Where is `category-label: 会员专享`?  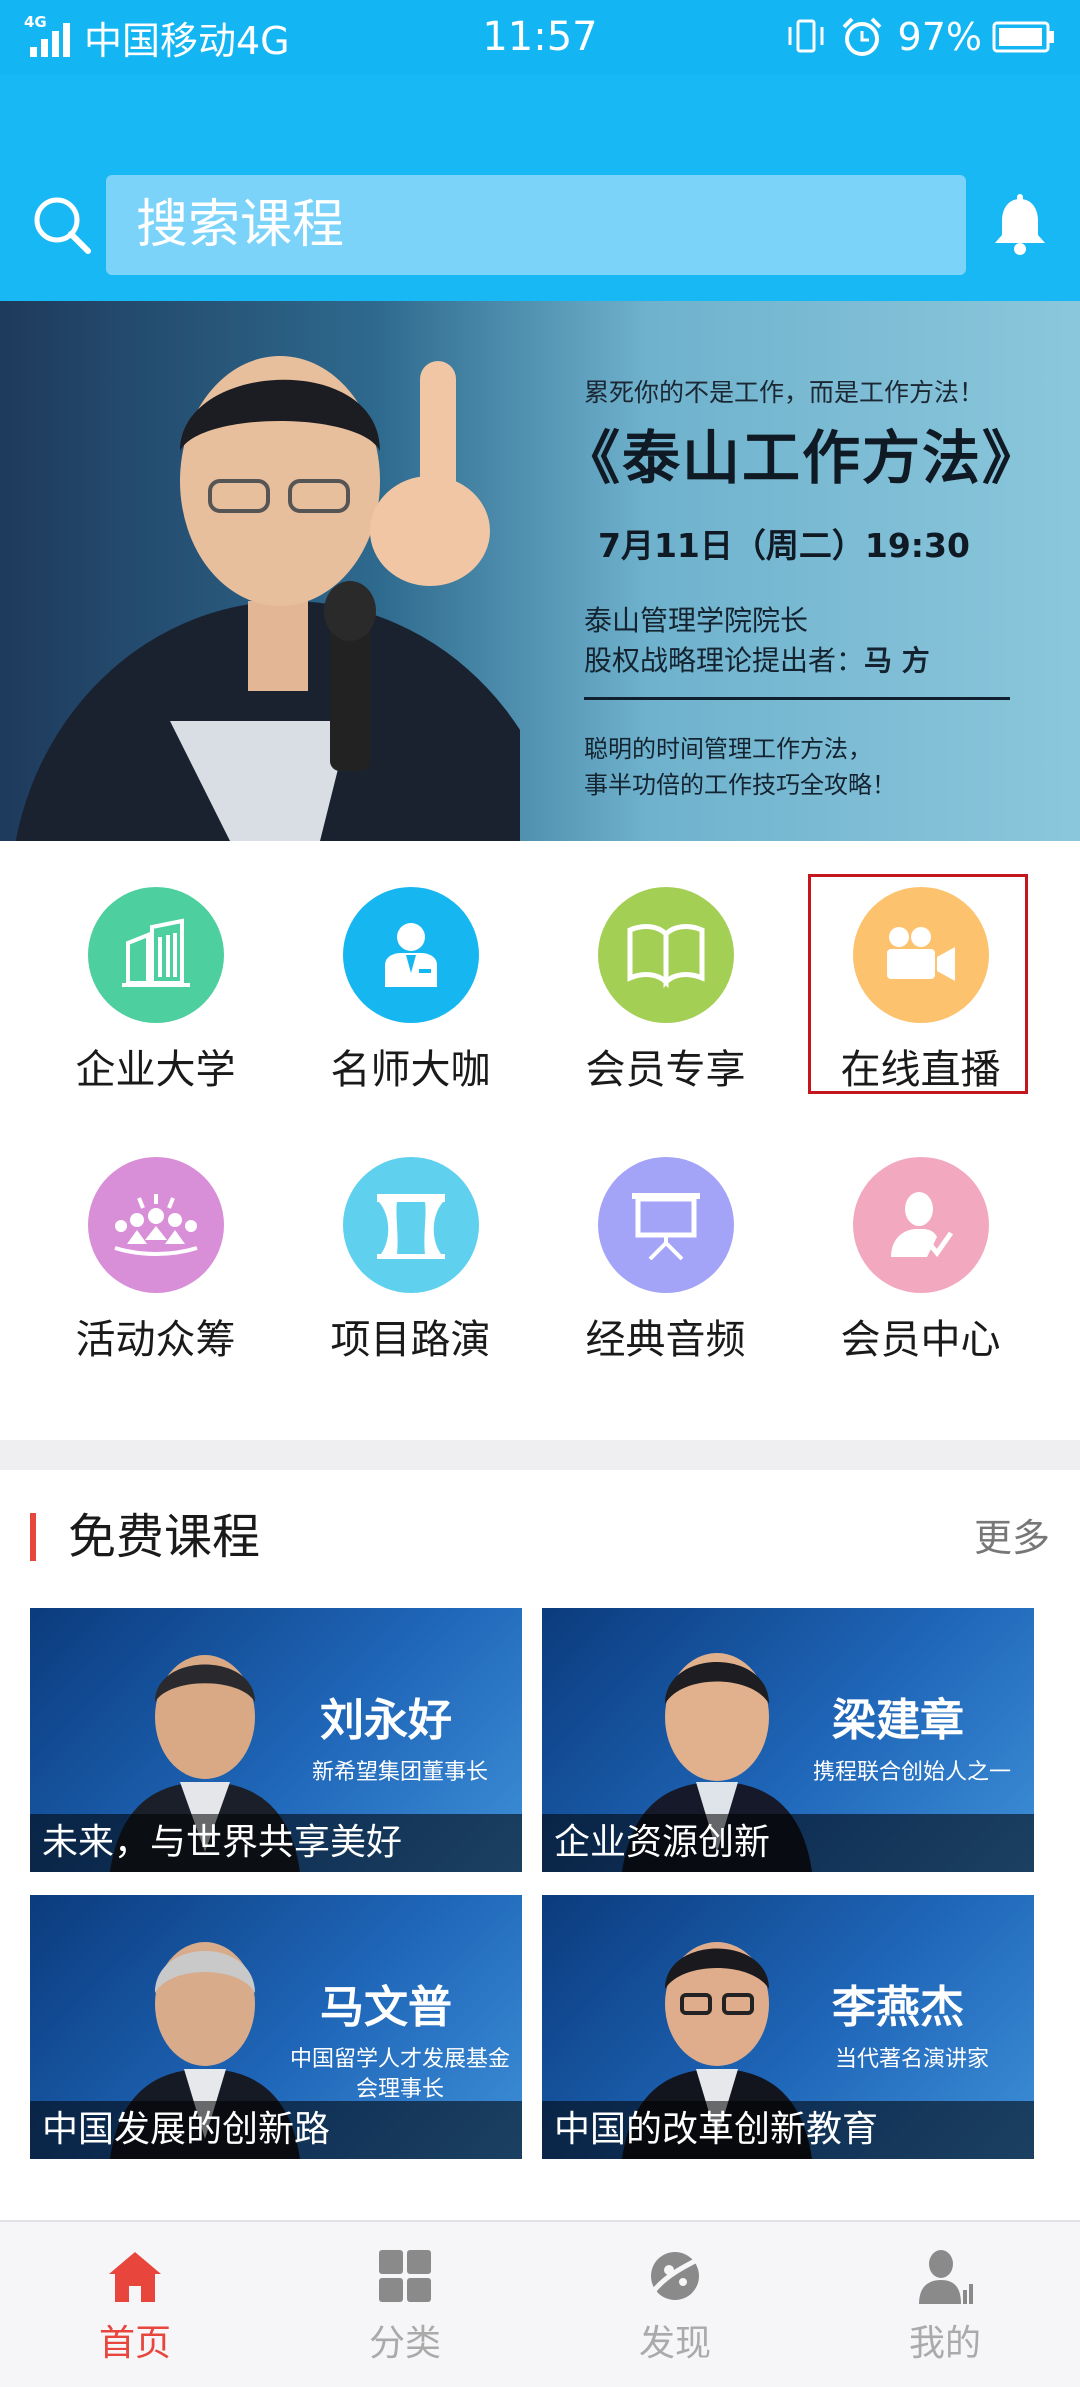
category-label: 会员专享 is located at coordinates (665, 1070).